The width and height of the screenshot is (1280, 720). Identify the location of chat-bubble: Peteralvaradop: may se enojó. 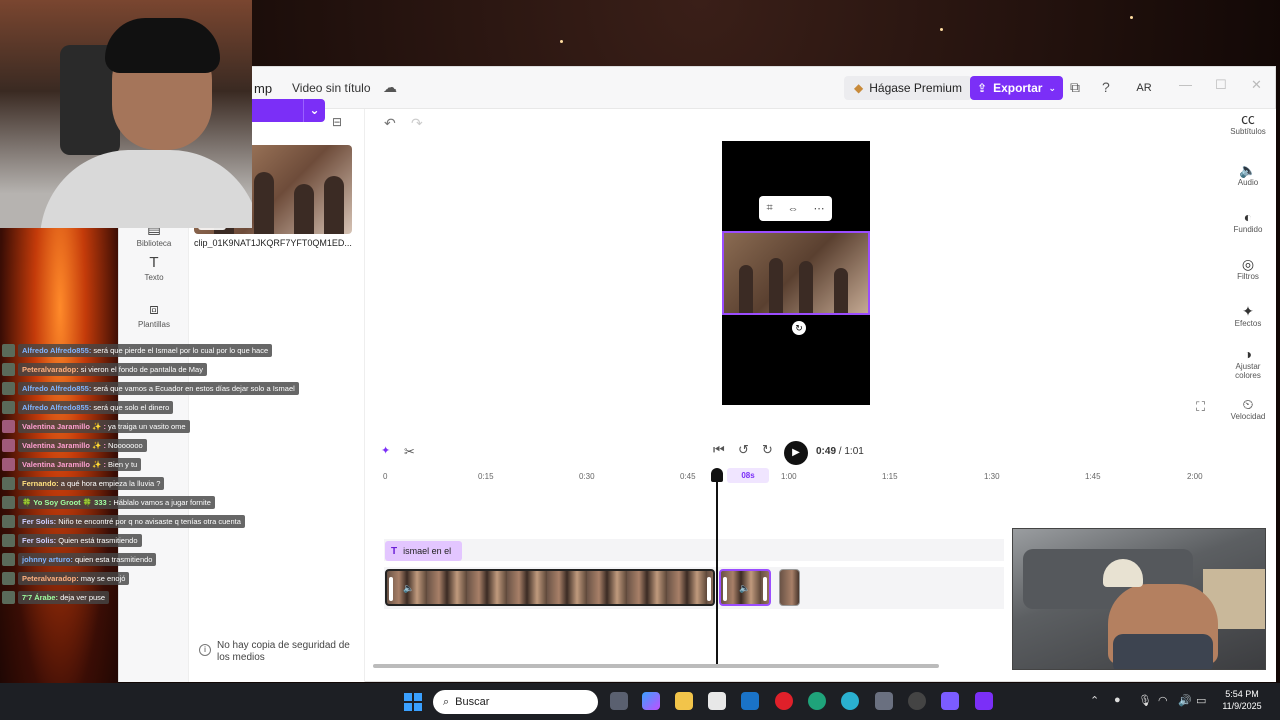
(74, 578).